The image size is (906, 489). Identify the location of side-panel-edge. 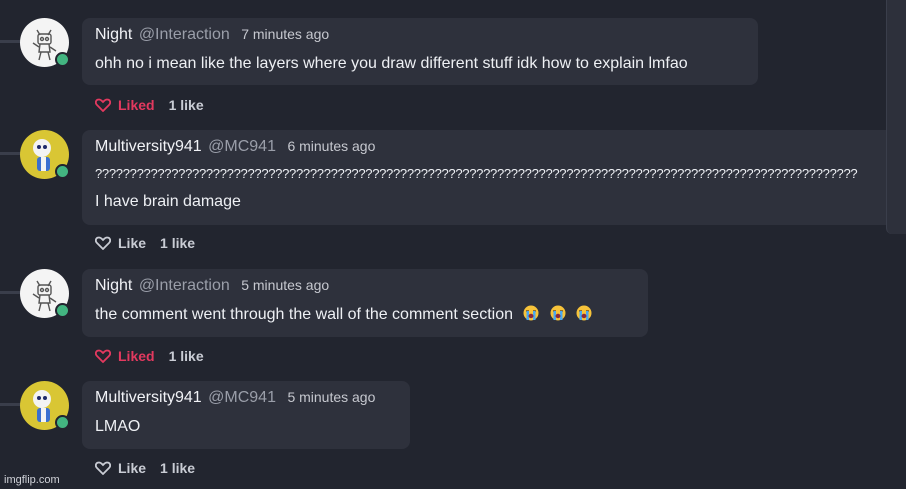
(896, 117).